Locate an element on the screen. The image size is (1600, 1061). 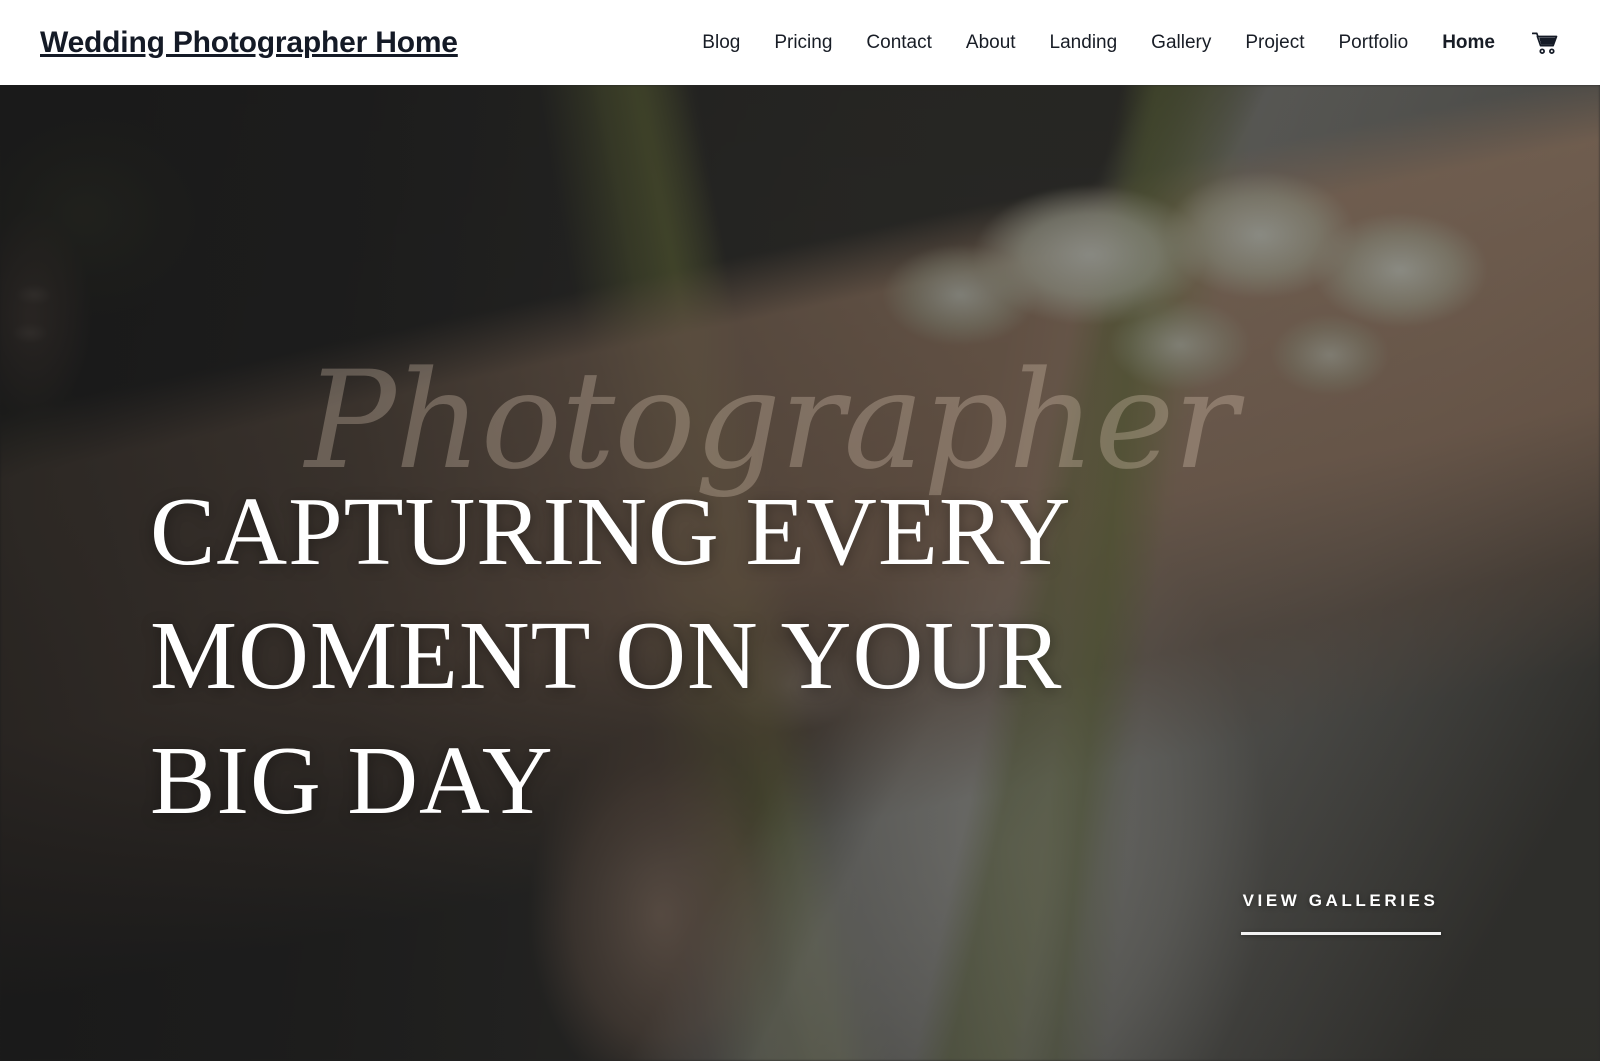
site-logo: Wedding Photographer Home is located at coordinates (249, 43).